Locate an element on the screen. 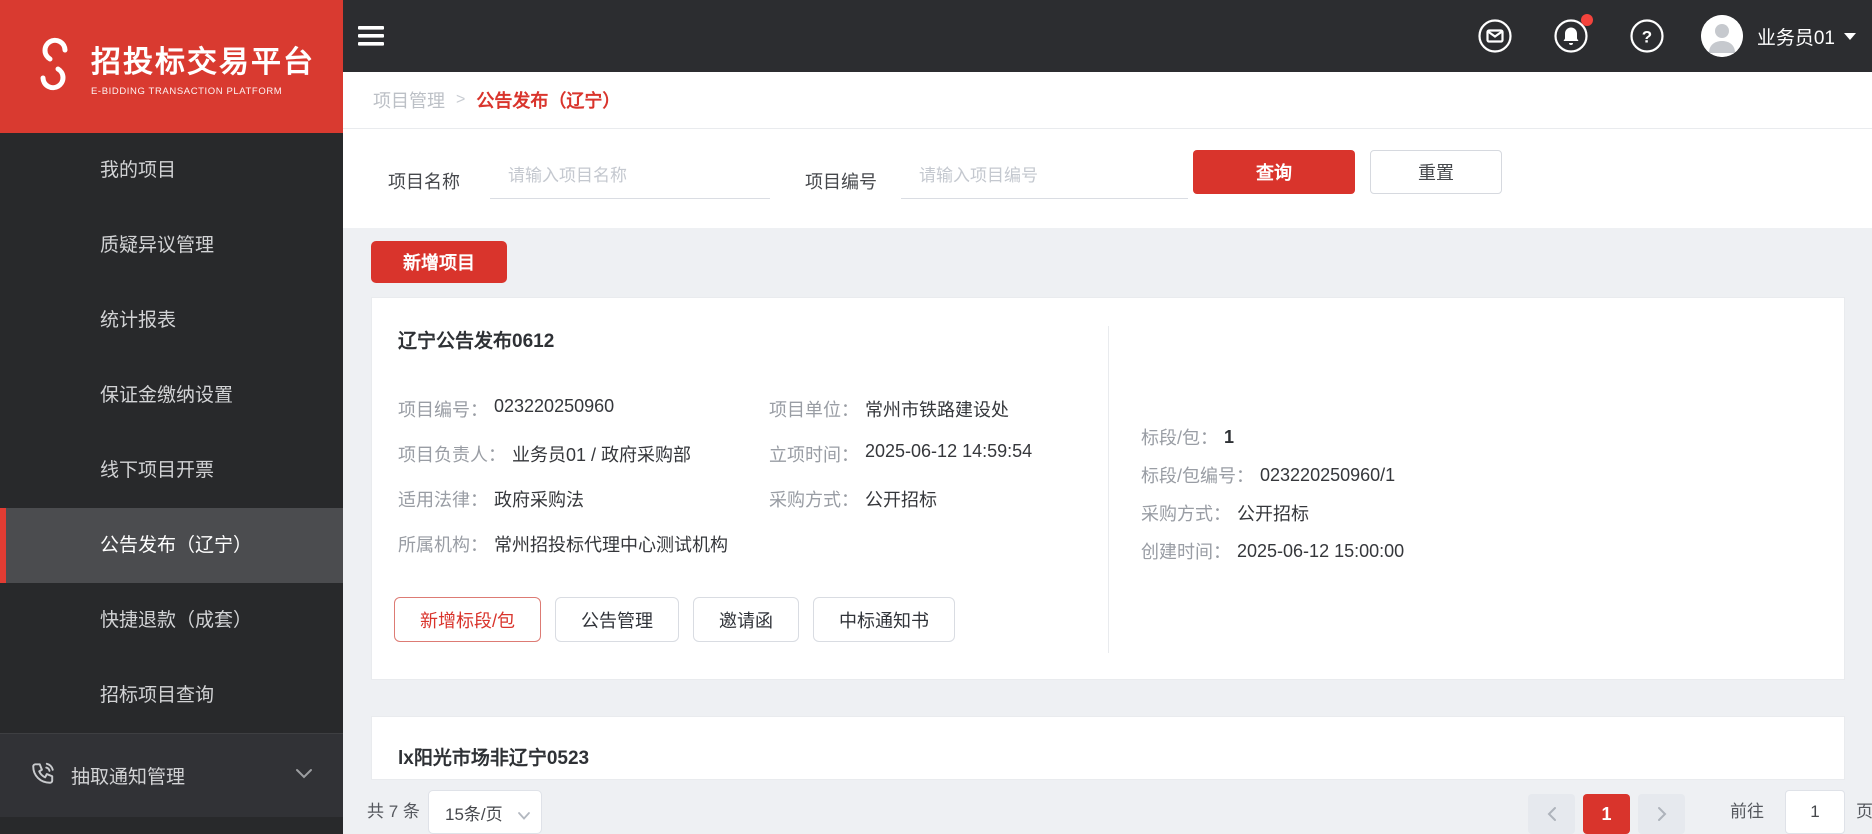 This screenshot has width=1872, height=834. sidebar-item-deposit-settings: 保证金缴纳设置 is located at coordinates (171, 395).